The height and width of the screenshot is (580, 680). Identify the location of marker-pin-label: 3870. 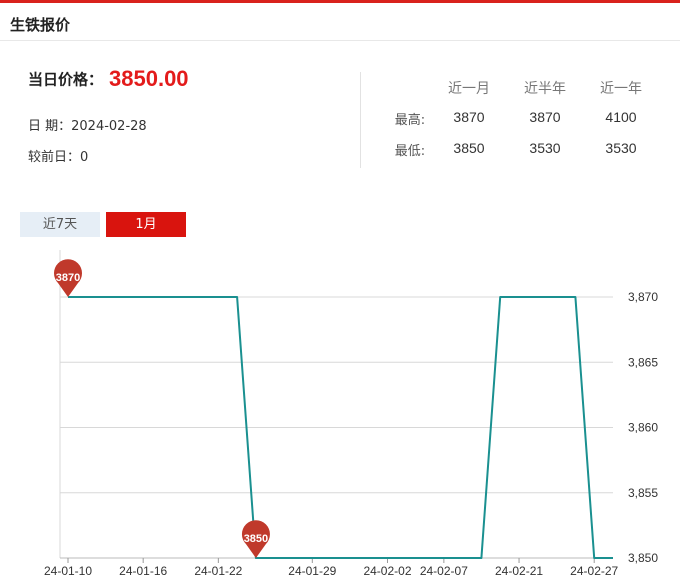
(68, 278).